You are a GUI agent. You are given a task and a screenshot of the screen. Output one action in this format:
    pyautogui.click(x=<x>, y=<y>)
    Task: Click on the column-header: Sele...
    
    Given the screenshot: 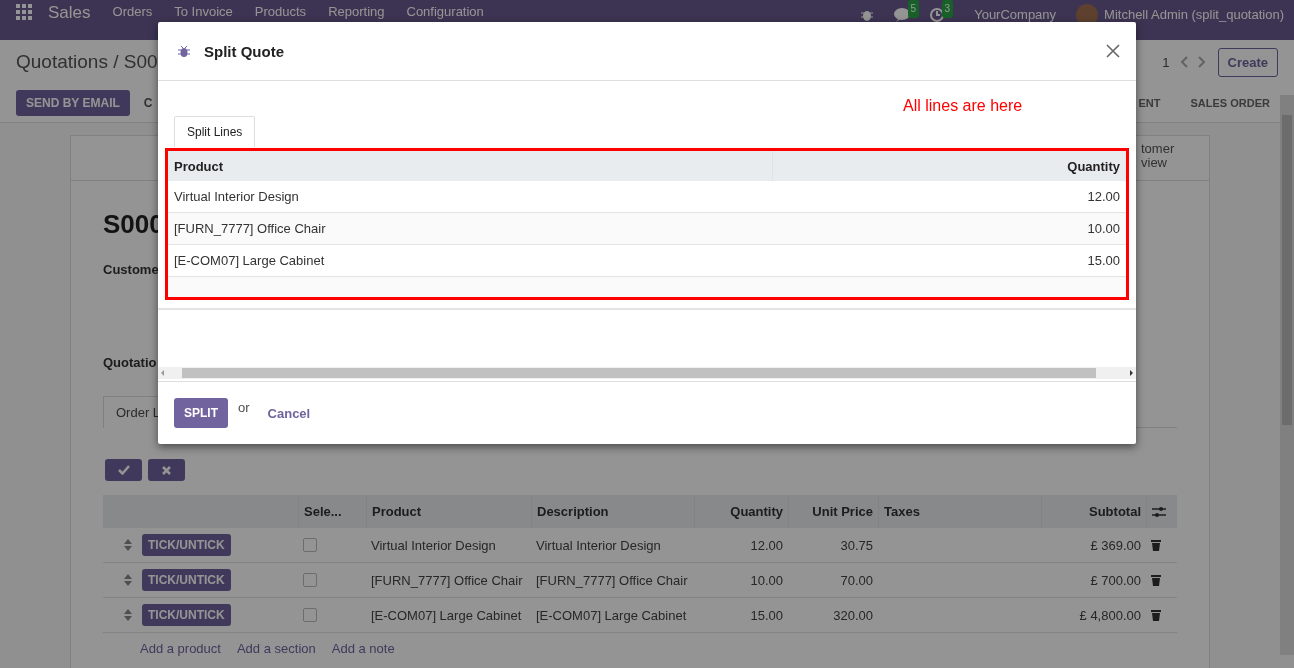 What is the action you would take?
    pyautogui.click(x=332, y=511)
    